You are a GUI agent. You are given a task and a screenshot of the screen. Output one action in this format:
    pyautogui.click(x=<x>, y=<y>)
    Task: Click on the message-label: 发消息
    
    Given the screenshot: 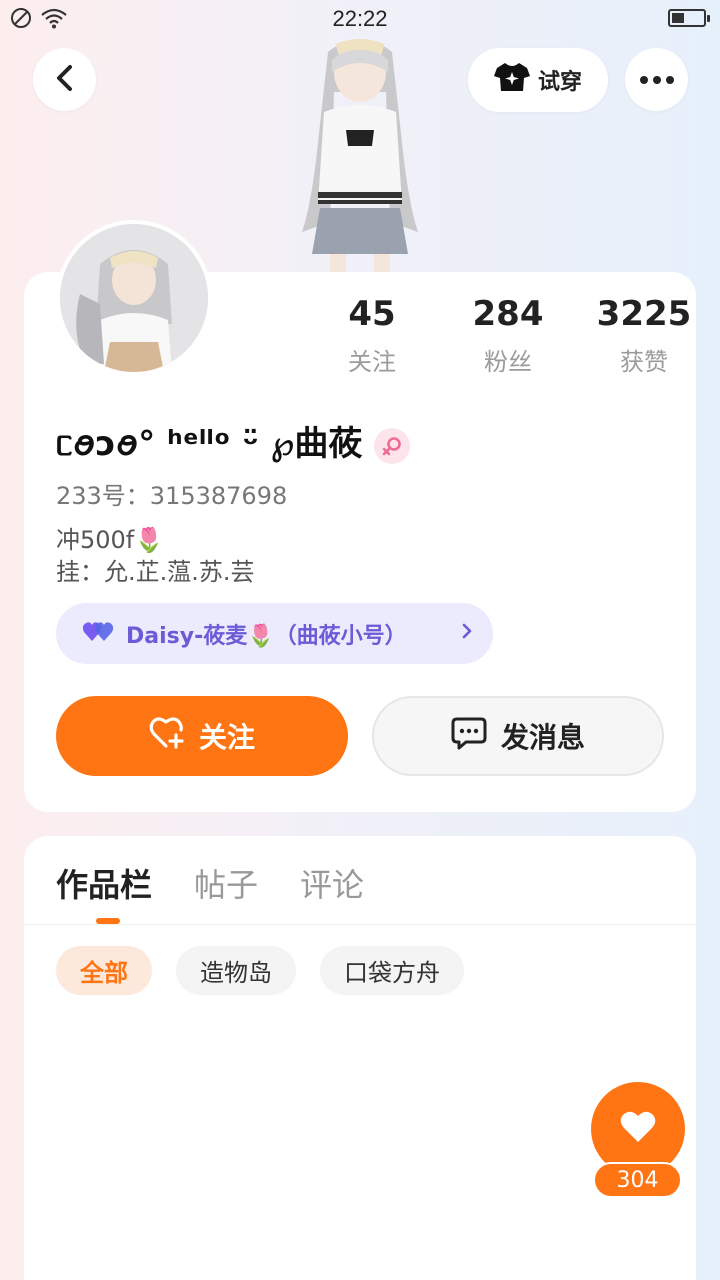 What is the action you would take?
    pyautogui.click(x=542, y=737)
    